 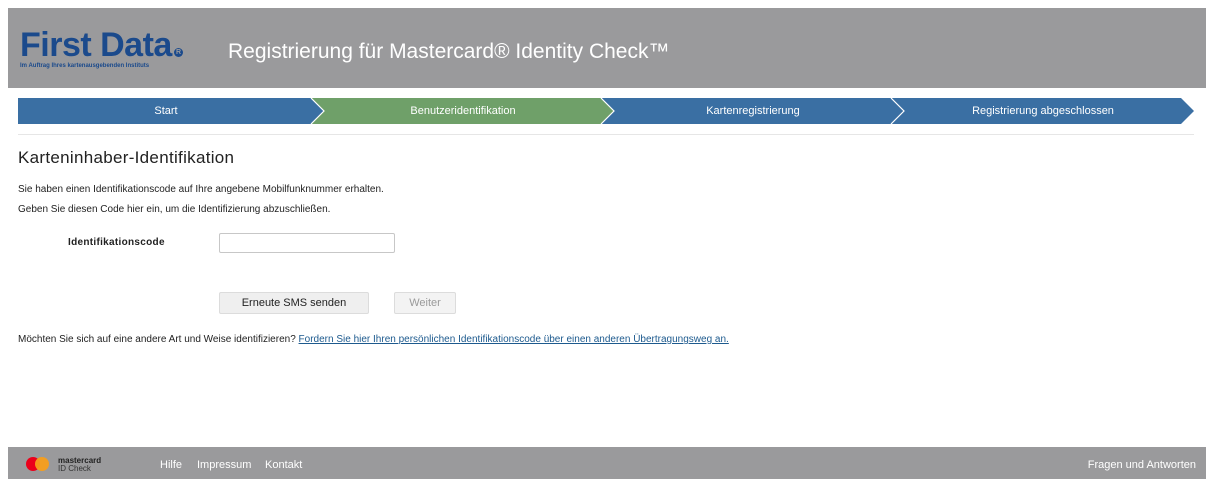 What do you see at coordinates (283, 465) in the screenshot?
I see `footer-link-kontakt: Kontakt` at bounding box center [283, 465].